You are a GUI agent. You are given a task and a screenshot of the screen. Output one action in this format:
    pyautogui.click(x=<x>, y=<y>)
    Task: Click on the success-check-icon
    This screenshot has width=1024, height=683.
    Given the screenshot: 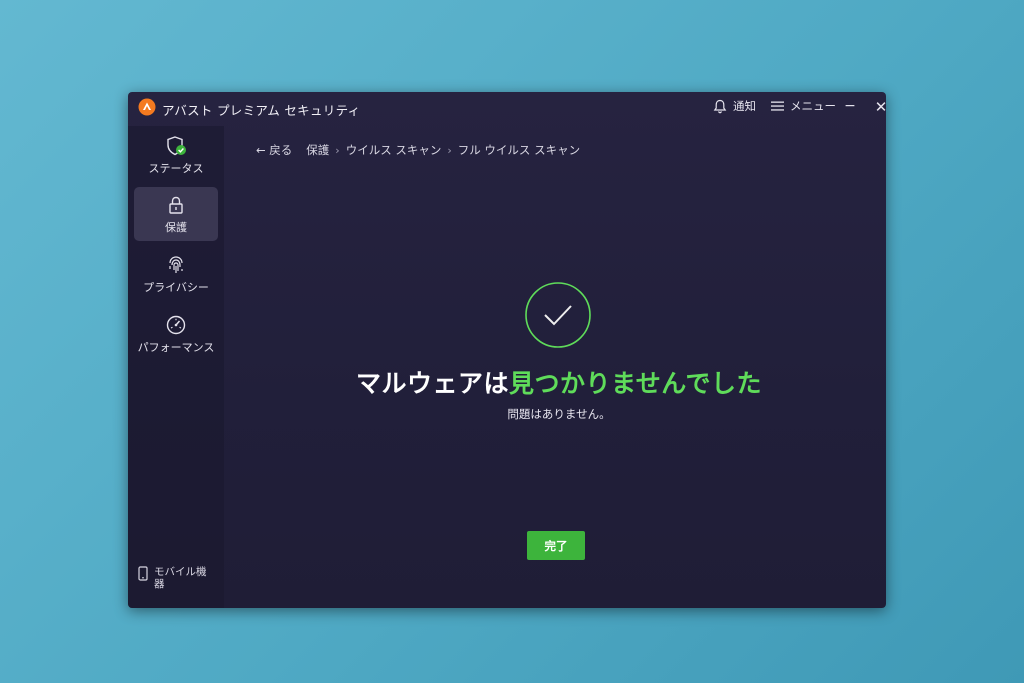 What is the action you would take?
    pyautogui.click(x=558, y=315)
    